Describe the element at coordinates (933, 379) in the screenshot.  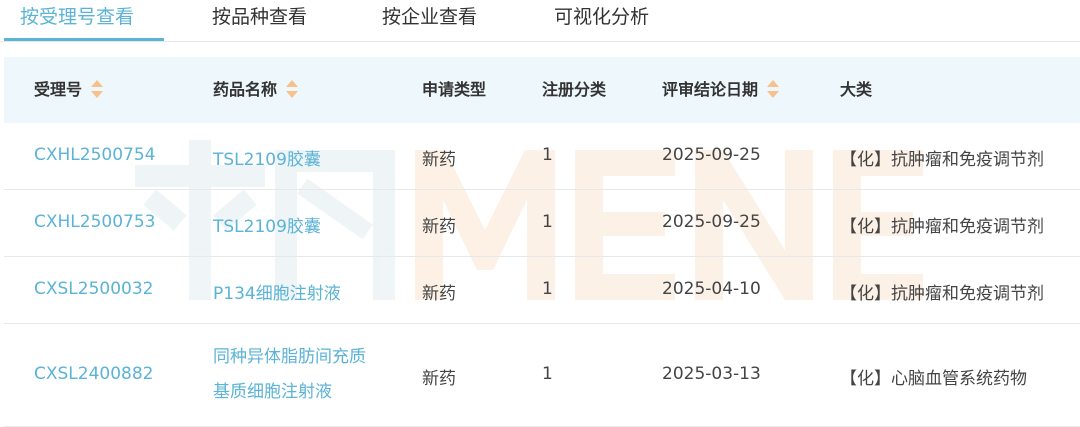
I see `category: 【化】心脑血管系统药物` at that location.